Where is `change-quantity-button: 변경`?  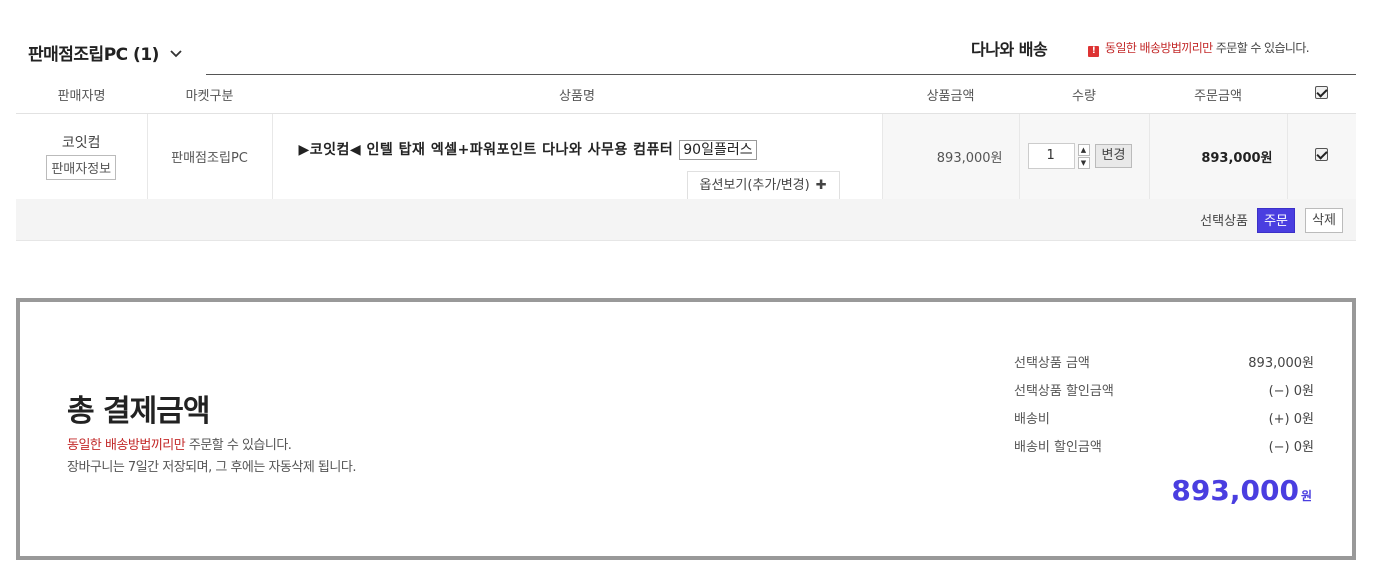 change-quantity-button: 변경 is located at coordinates (1113, 156).